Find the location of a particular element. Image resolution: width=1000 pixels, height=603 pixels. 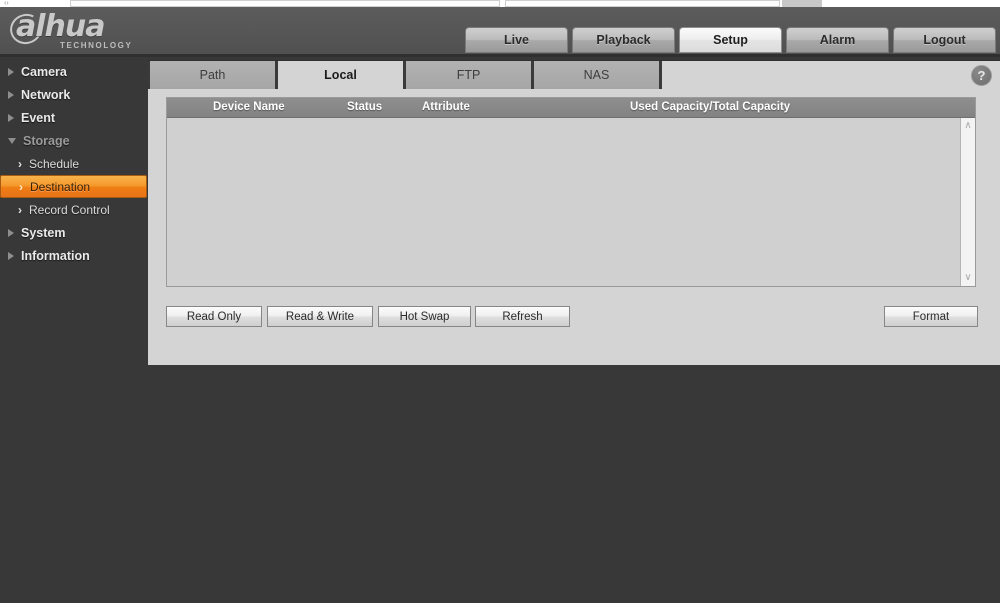

sidebar-item-label: Network is located at coordinates (46, 94).